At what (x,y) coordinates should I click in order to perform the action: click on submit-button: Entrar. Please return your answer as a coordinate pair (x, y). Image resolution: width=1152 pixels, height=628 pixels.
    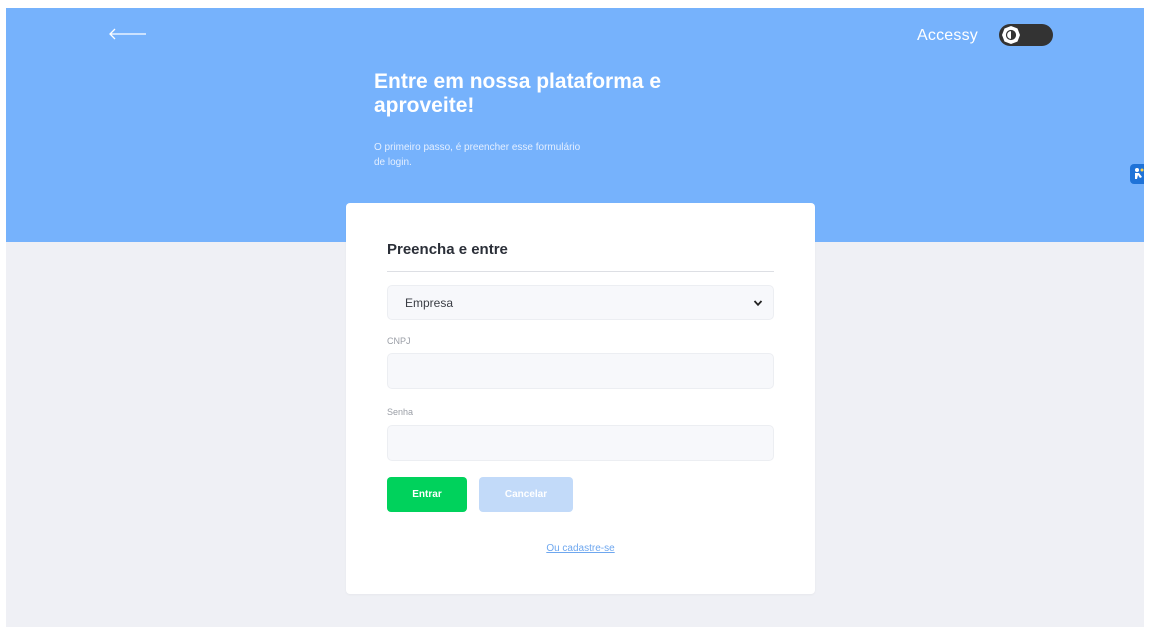
    Looking at the image, I should click on (427, 494).